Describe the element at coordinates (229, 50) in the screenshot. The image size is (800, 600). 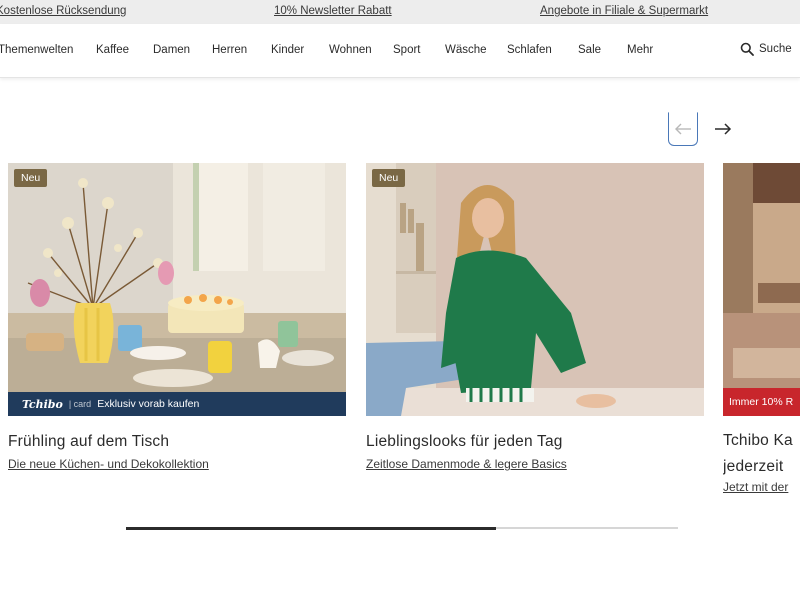
I see `nav-item-herren: Herren` at that location.